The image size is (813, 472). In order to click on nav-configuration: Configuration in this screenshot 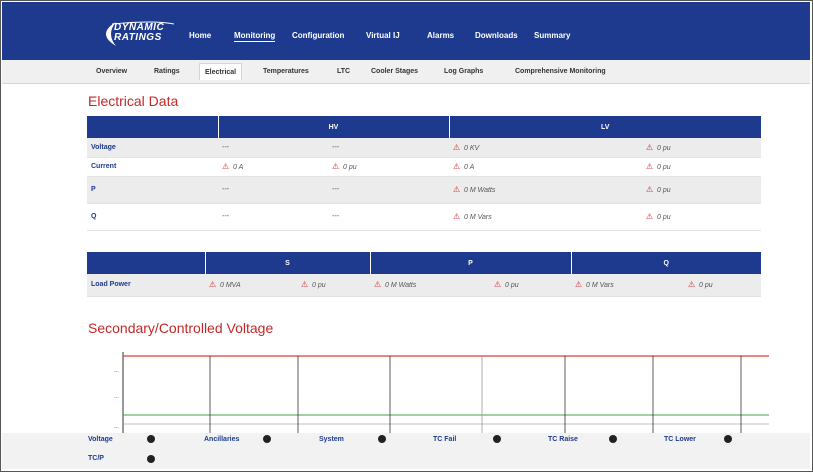, I will do `click(318, 35)`.